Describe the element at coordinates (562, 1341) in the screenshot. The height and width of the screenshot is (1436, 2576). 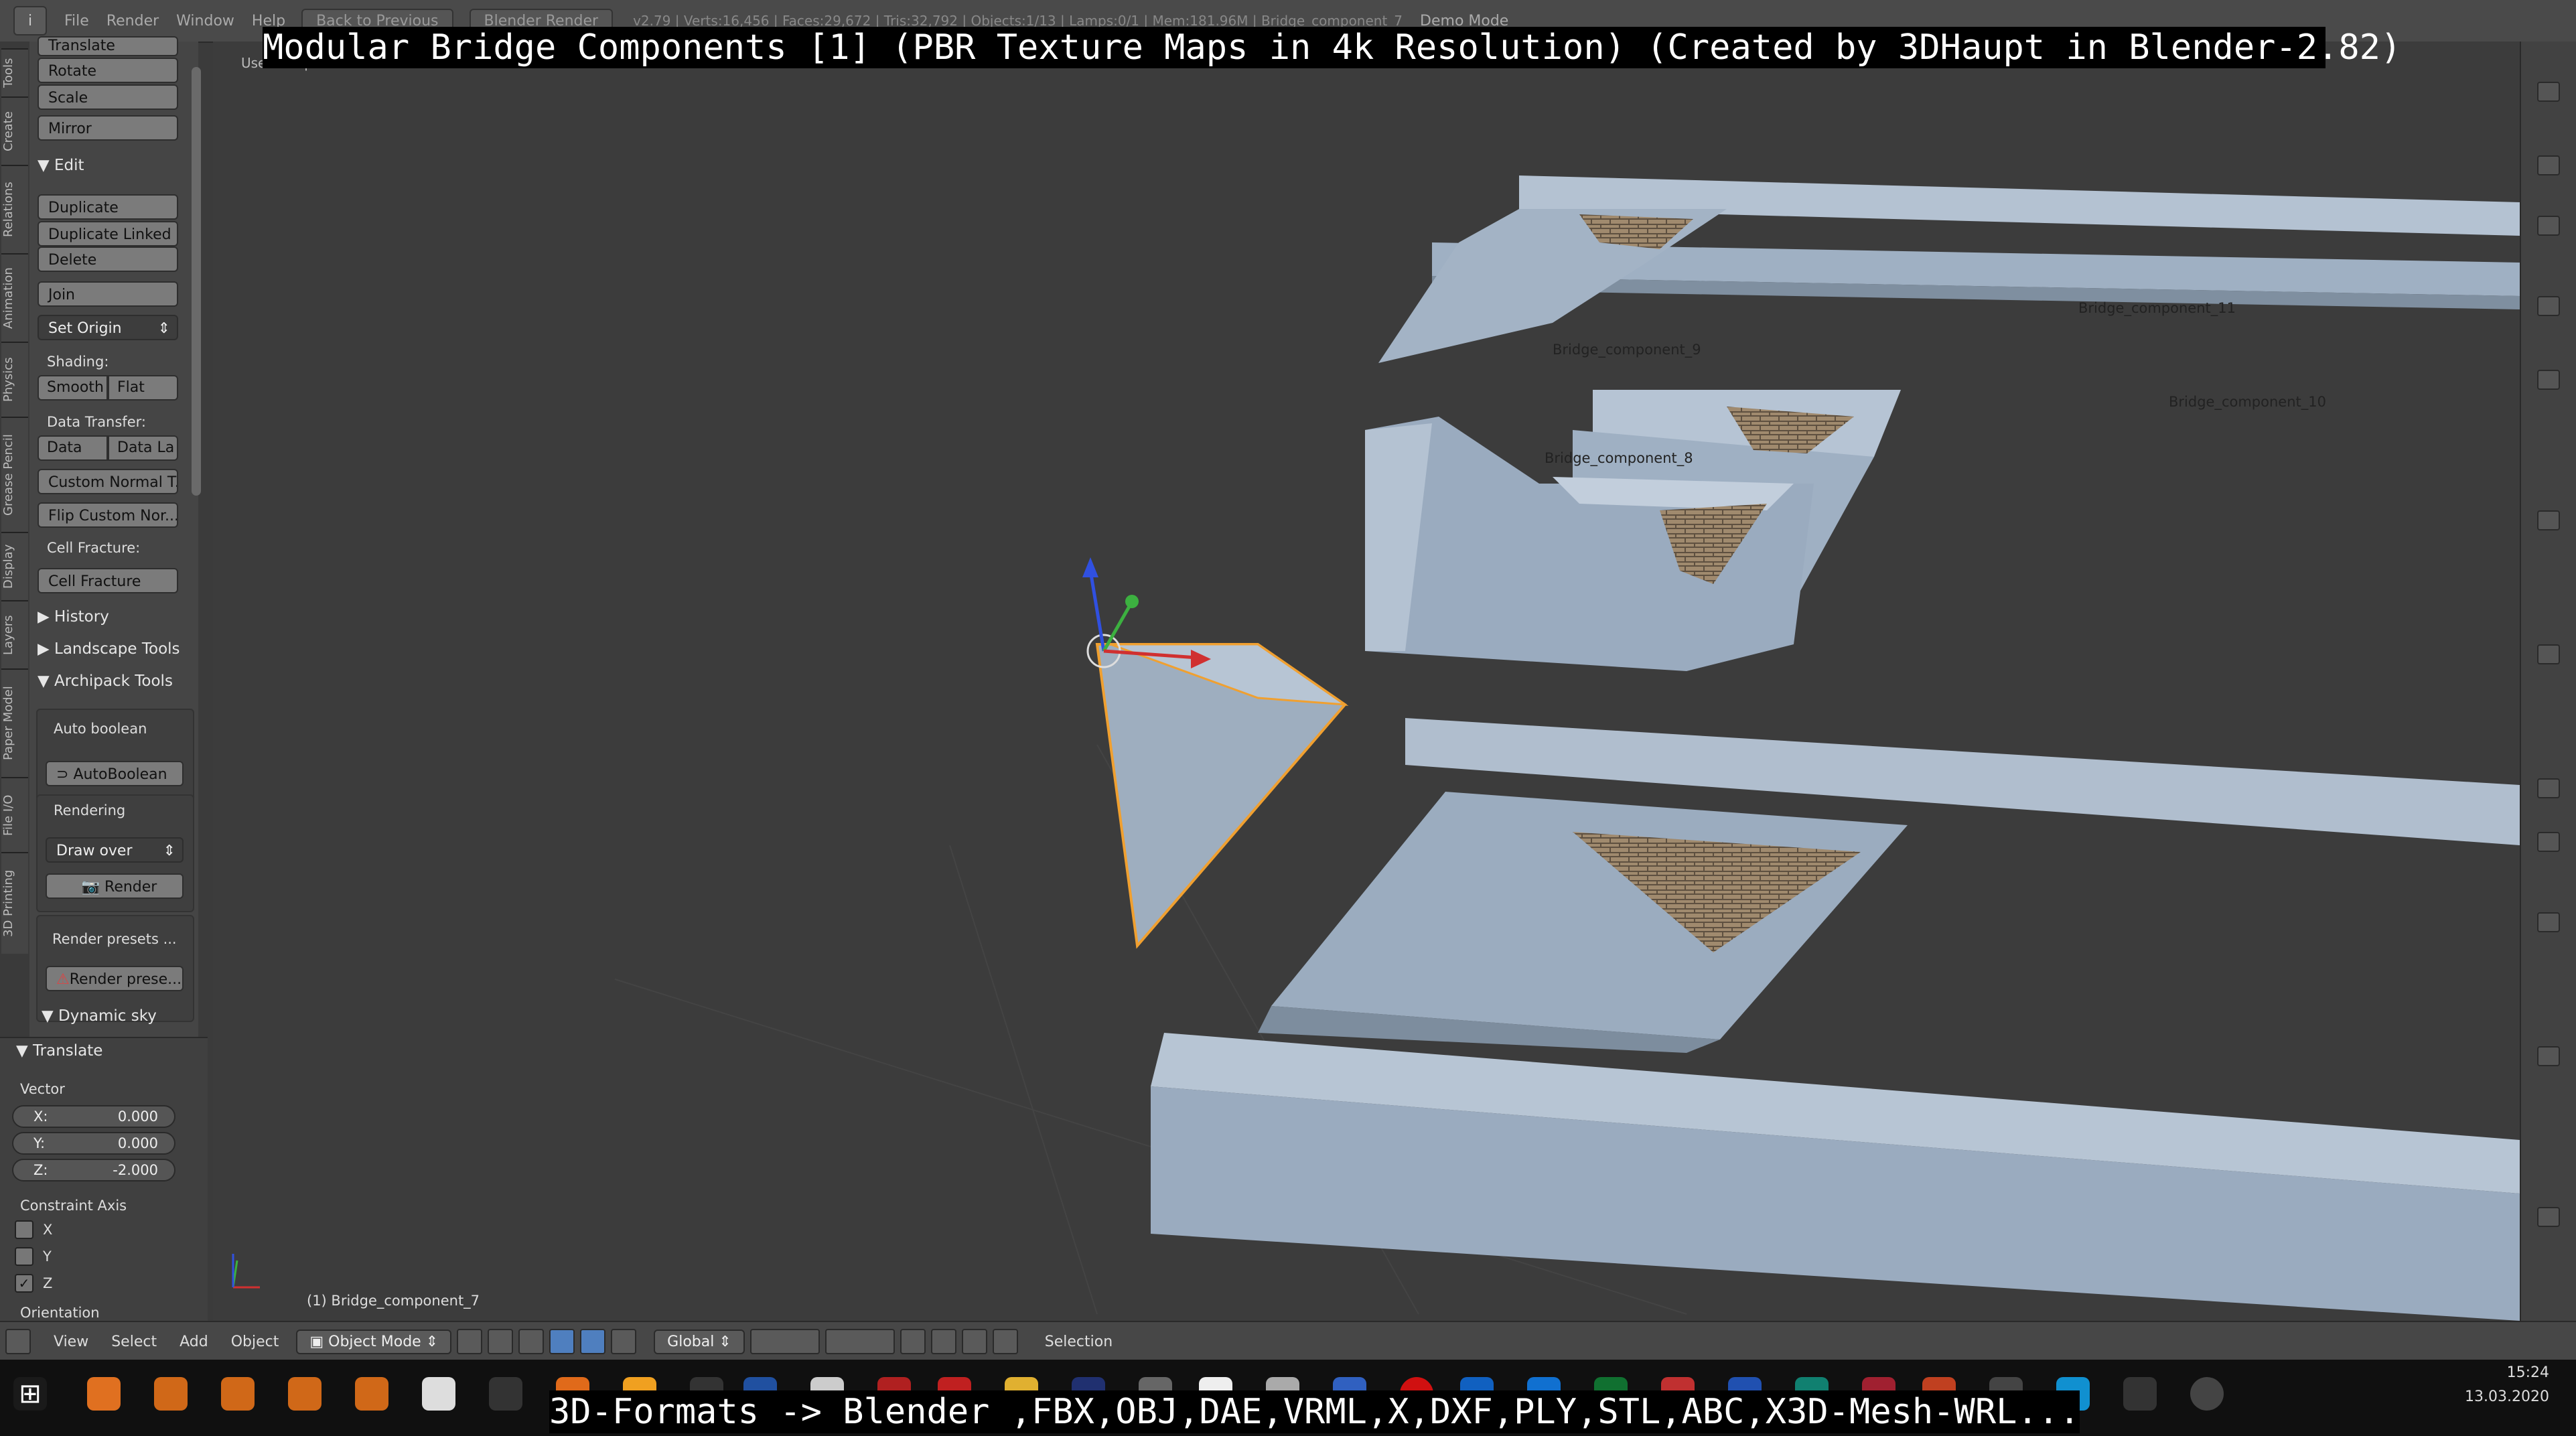
I see `translate-manipulator-icon` at that location.